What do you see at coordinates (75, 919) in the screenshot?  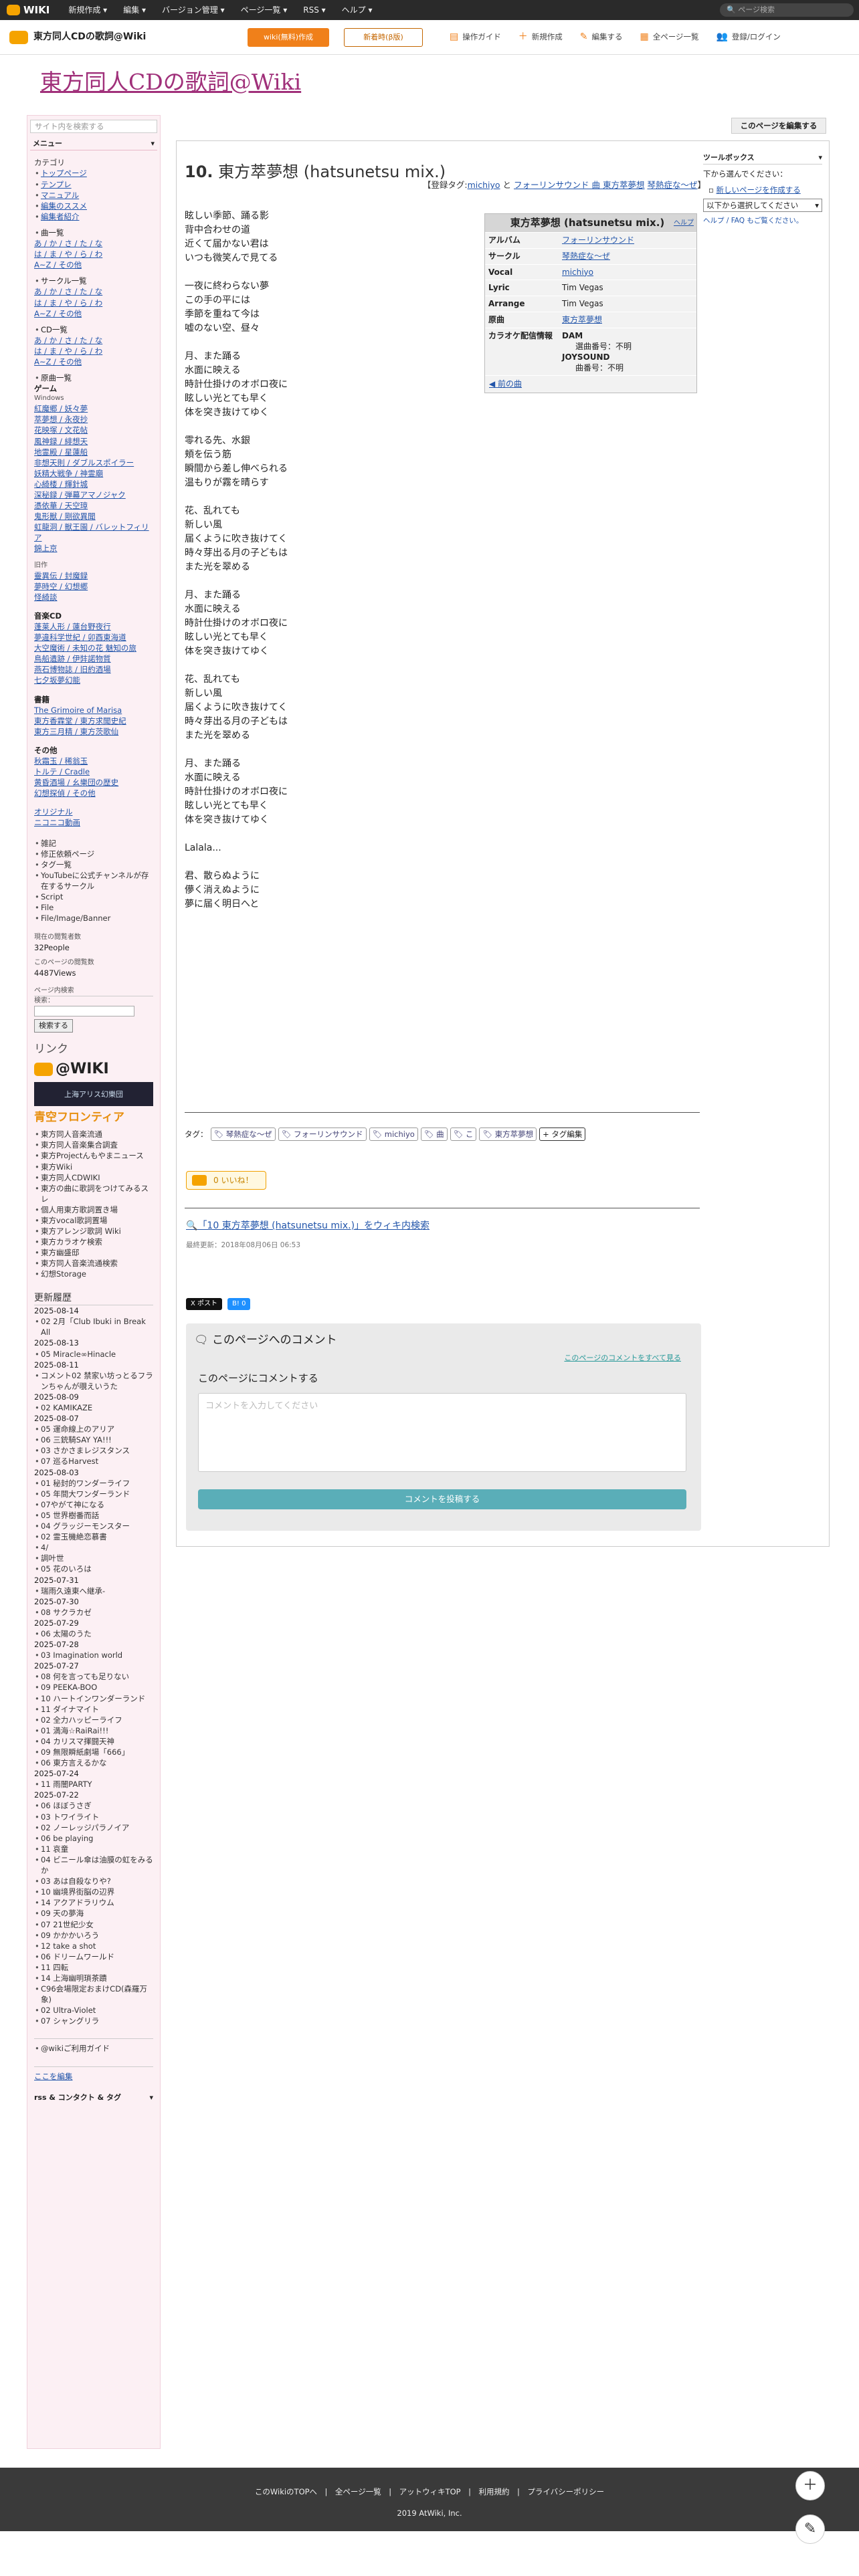 I see `misc2-link: File/Image/Banner` at bounding box center [75, 919].